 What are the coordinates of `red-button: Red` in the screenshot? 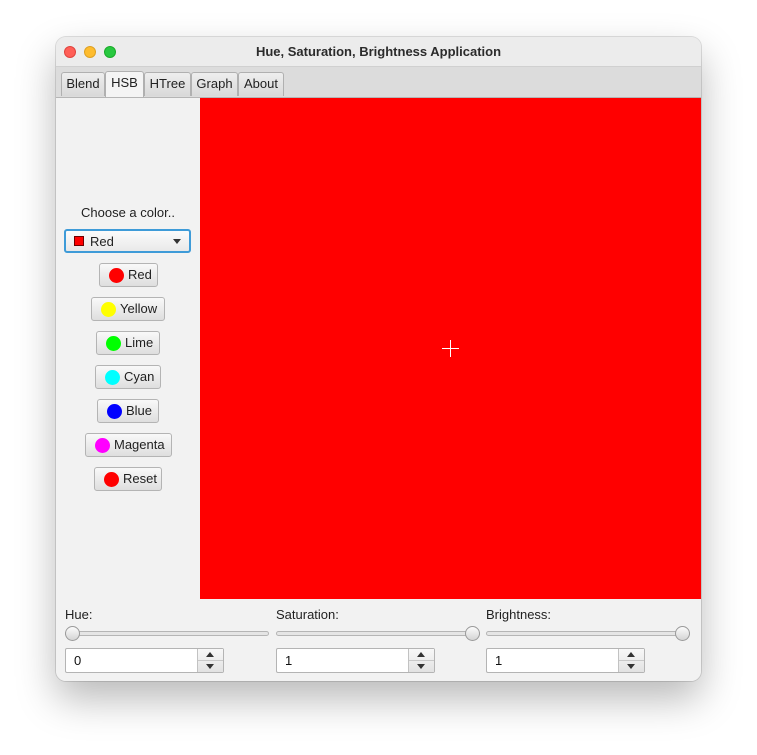 It's located at (128, 275).